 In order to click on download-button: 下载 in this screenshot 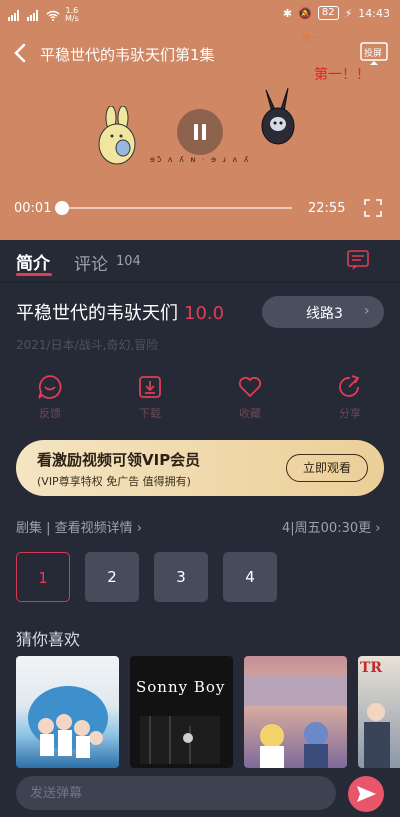, I will do `click(150, 397)`.